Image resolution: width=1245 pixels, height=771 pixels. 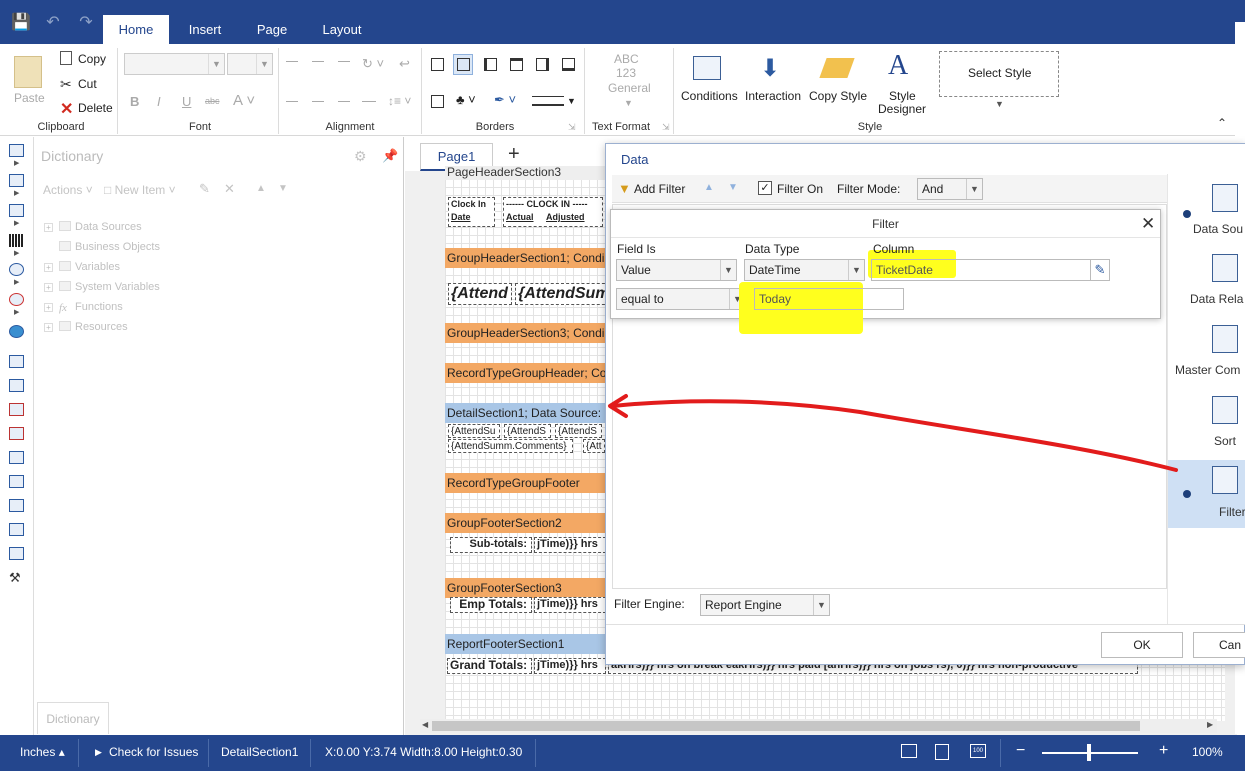 I want to click on page-height-icon, so click(x=942, y=752).